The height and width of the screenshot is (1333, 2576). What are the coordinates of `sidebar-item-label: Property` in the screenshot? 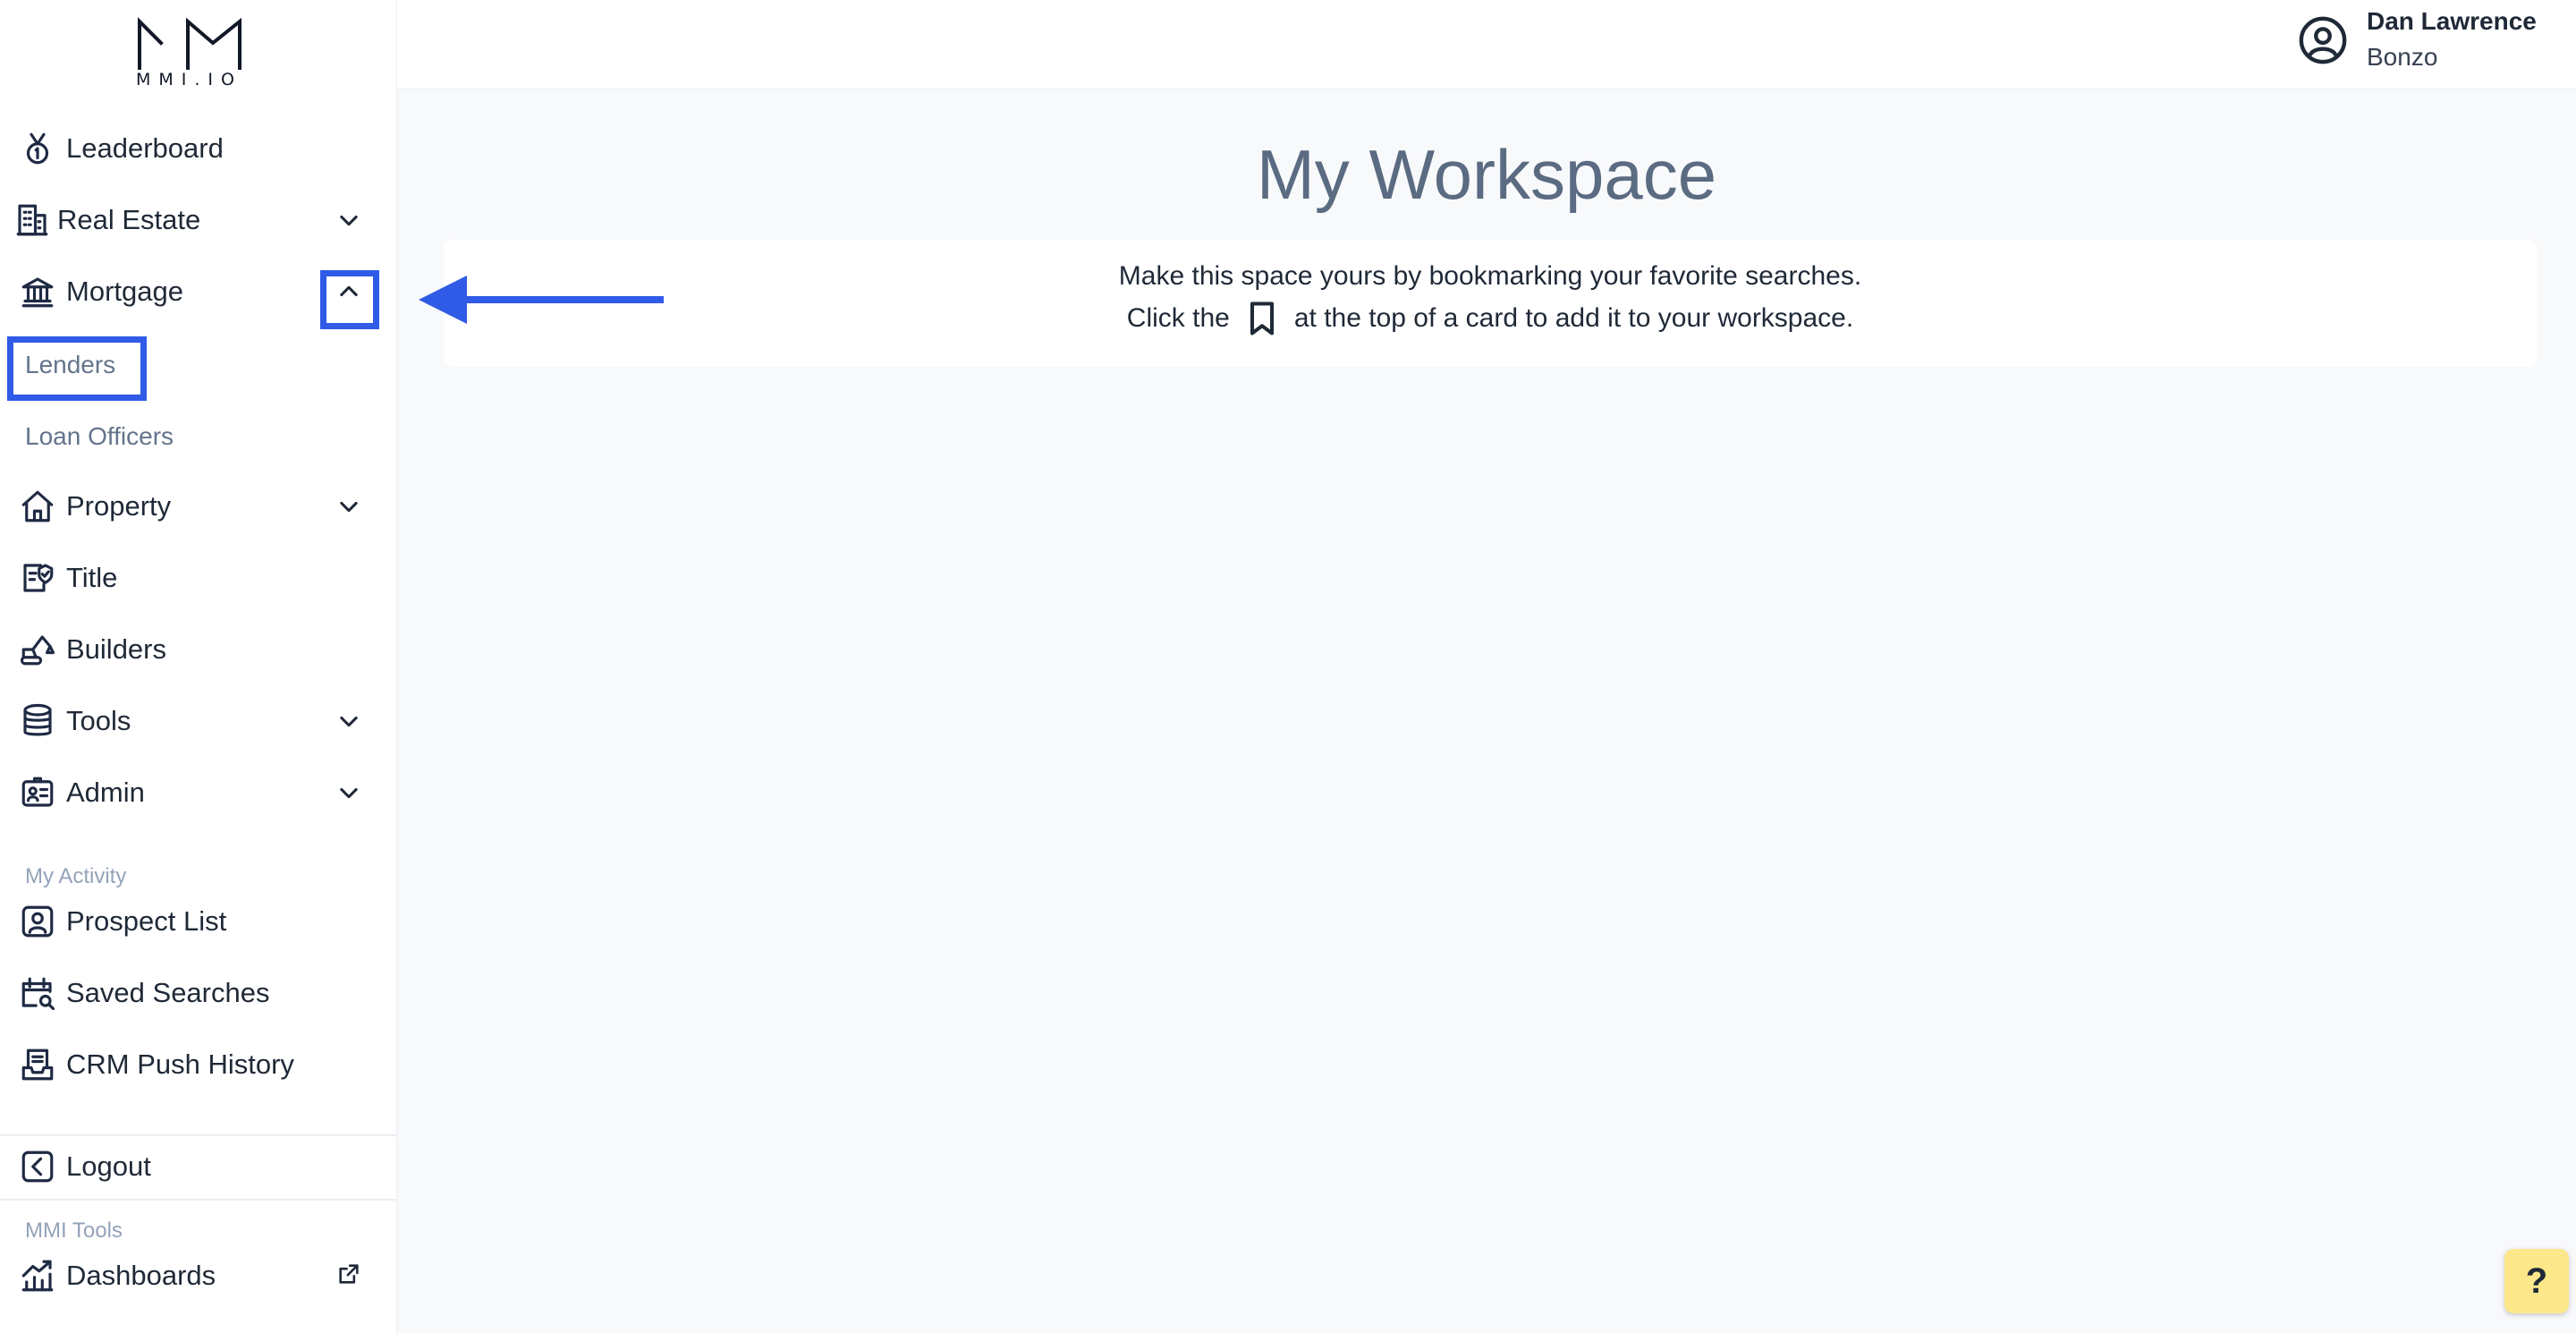 It's located at (119, 506).